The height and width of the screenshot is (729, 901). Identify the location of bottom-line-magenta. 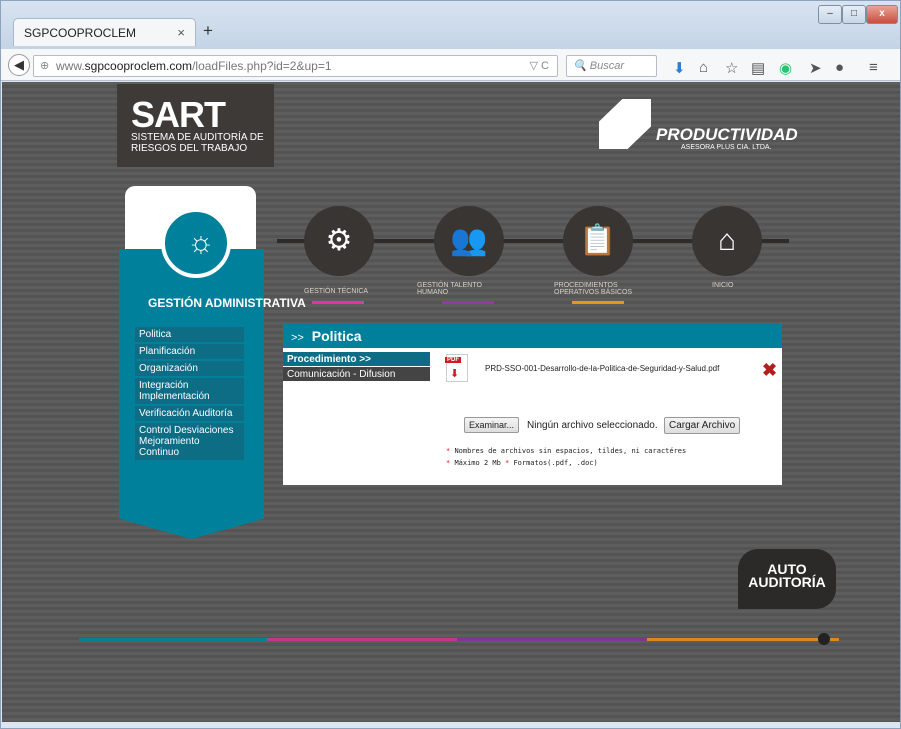
(362, 639).